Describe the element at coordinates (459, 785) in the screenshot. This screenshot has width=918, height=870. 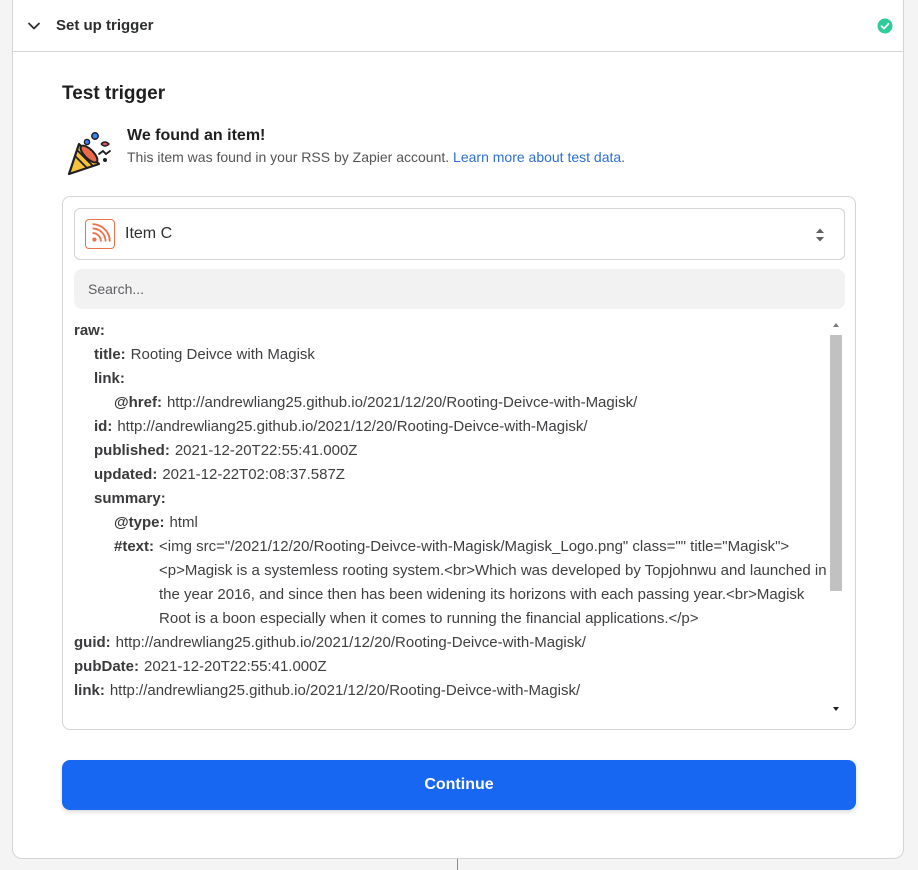
I see `continue-button: Continue` at that location.